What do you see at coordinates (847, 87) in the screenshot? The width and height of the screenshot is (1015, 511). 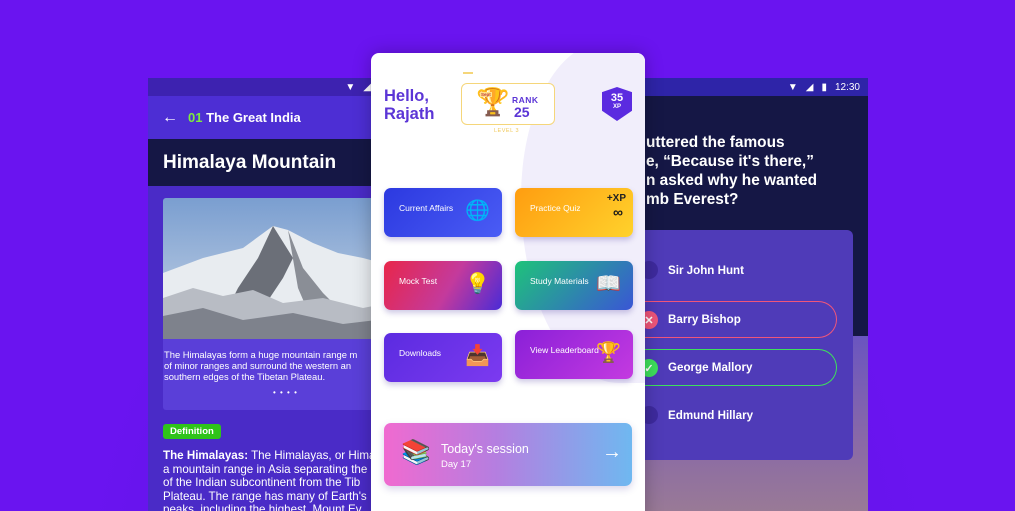 I see `clock: 12:30` at bounding box center [847, 87].